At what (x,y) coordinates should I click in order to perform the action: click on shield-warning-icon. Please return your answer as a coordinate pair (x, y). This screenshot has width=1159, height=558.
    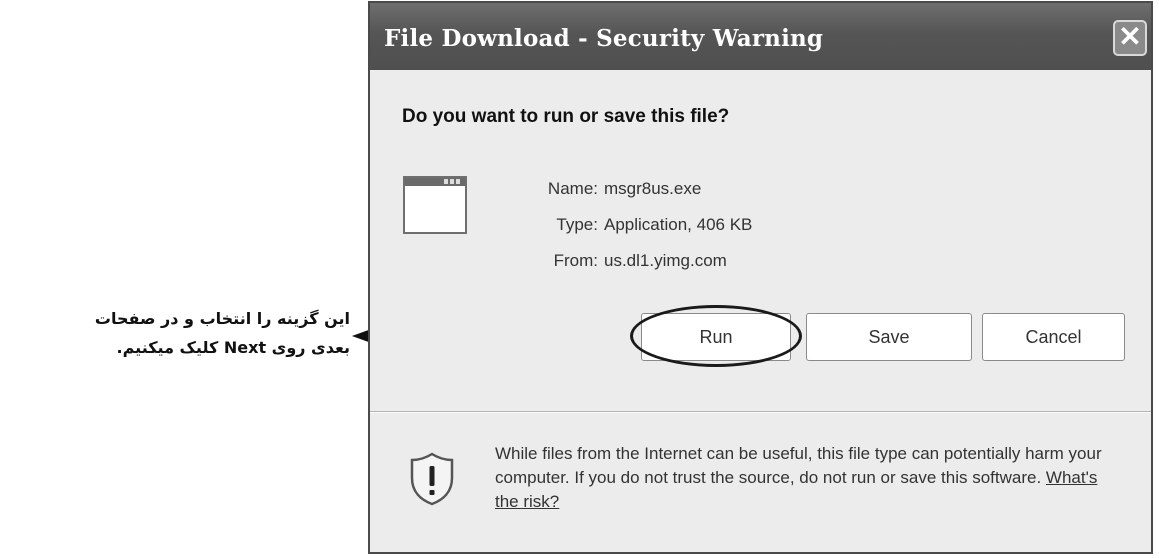
    Looking at the image, I should click on (432, 479).